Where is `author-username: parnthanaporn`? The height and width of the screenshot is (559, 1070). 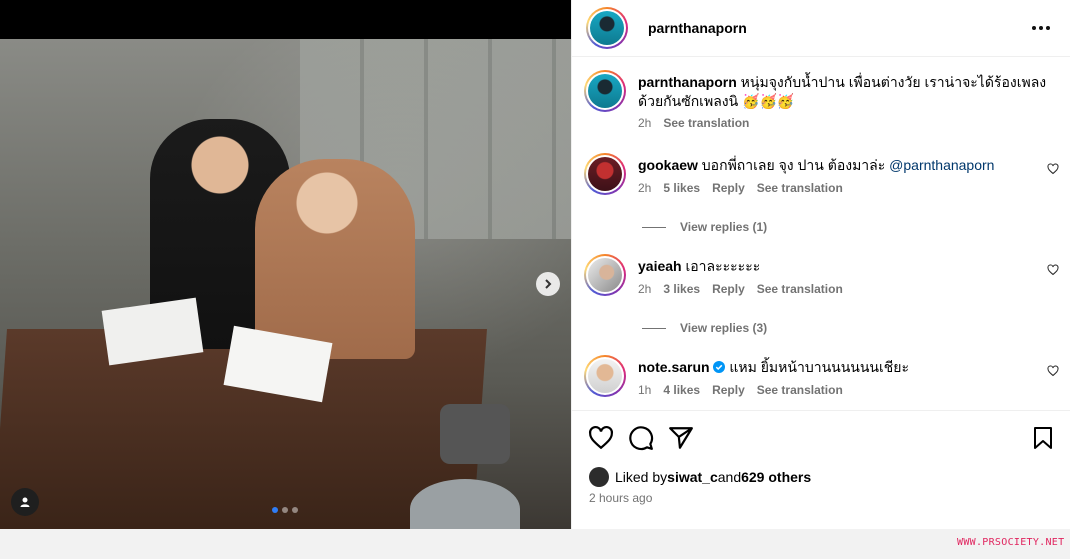 author-username: parnthanaporn is located at coordinates (697, 28).